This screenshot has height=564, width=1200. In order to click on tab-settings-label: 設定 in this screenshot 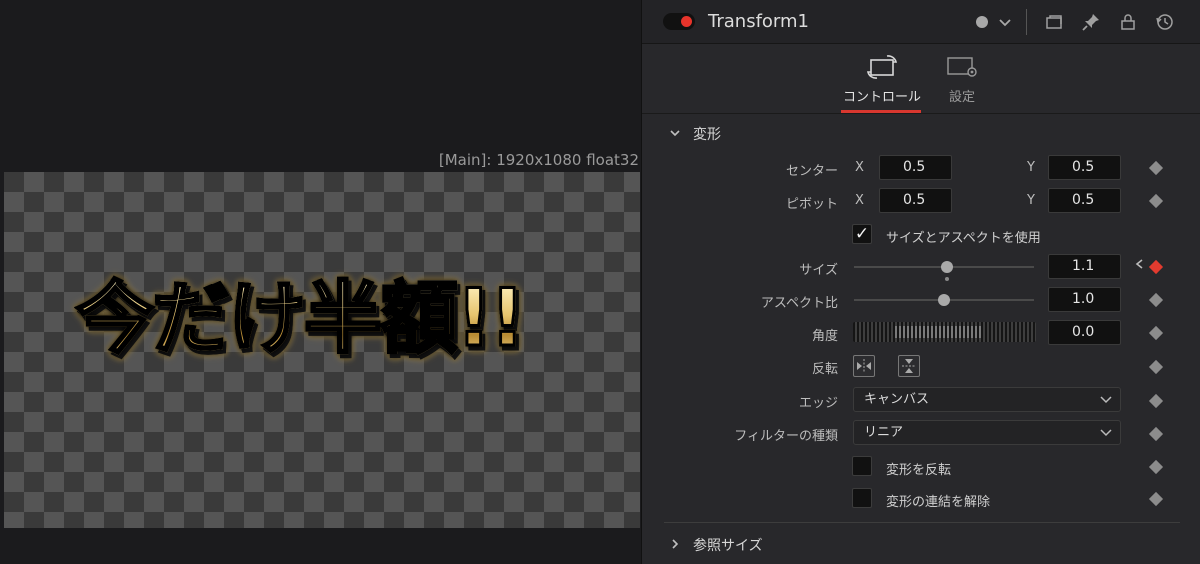, I will do `click(961, 97)`.